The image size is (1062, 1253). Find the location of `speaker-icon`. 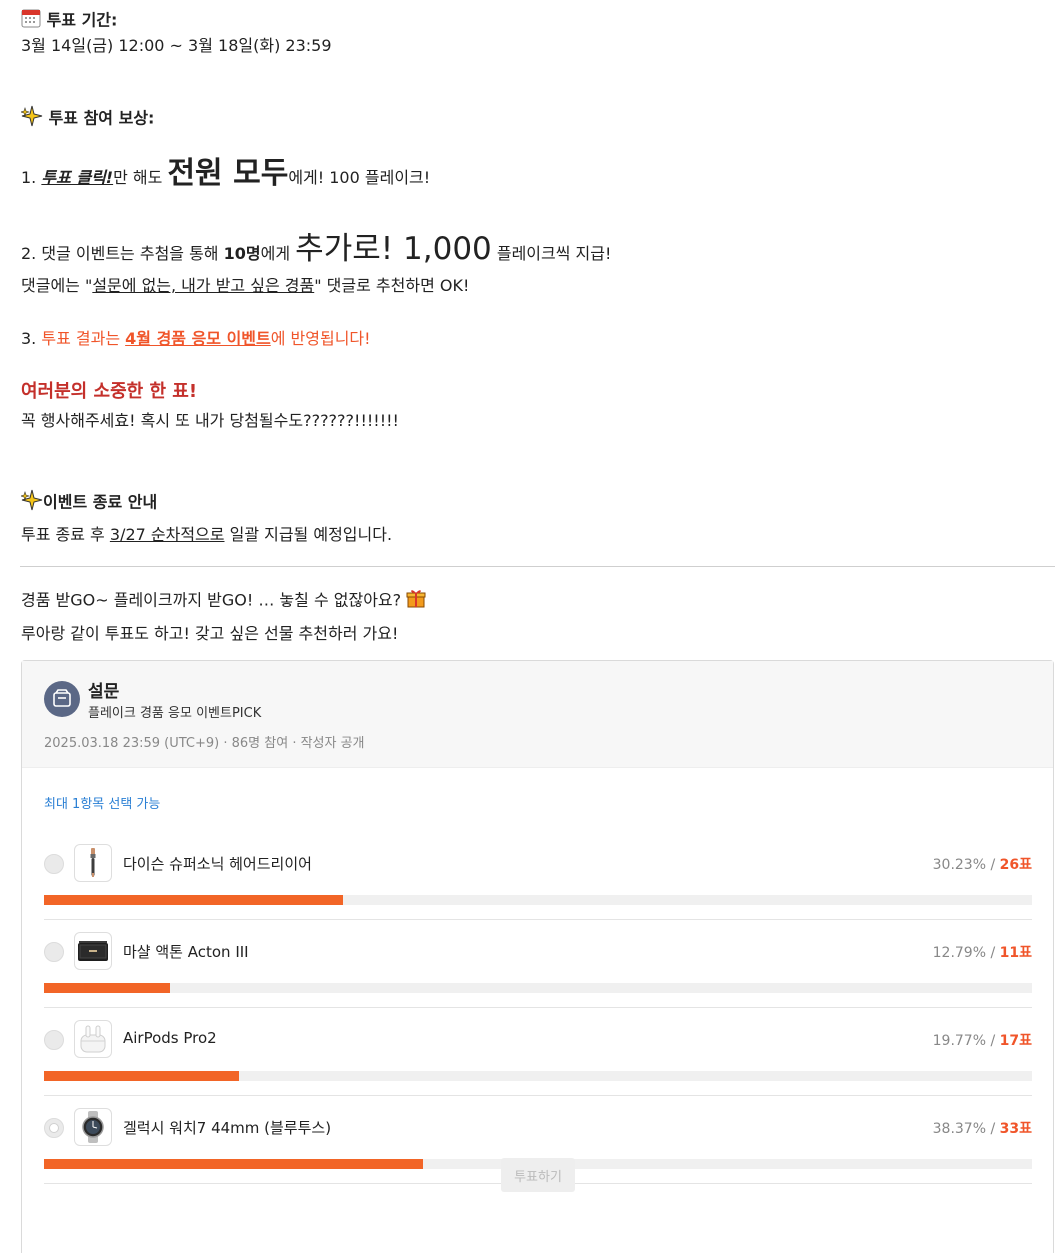

speaker-icon is located at coordinates (93, 951).